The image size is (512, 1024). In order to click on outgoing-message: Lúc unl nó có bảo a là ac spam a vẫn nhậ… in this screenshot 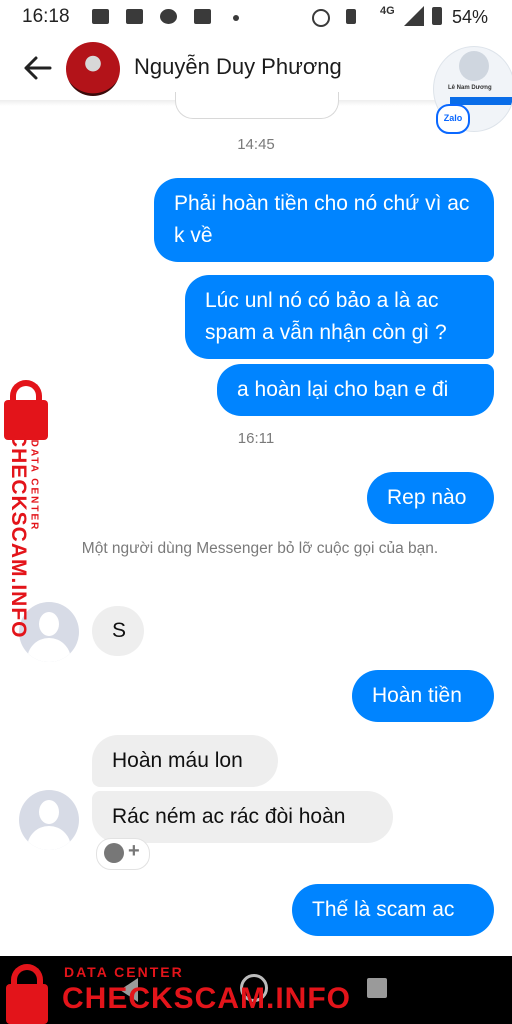, I will do `click(339, 317)`.